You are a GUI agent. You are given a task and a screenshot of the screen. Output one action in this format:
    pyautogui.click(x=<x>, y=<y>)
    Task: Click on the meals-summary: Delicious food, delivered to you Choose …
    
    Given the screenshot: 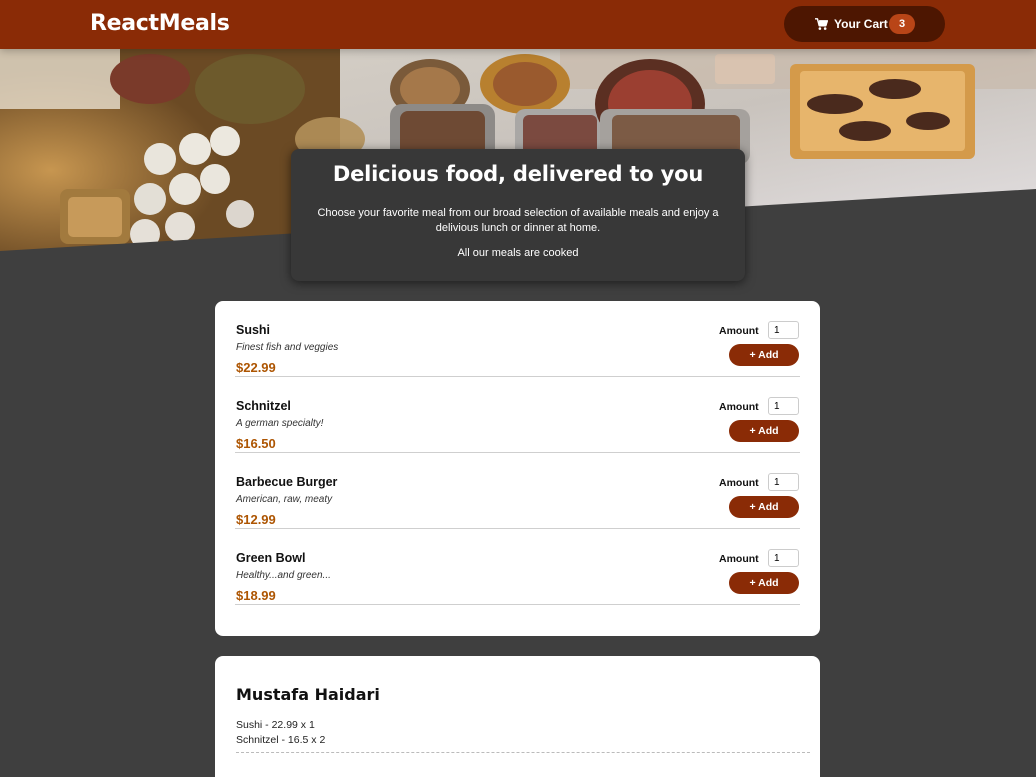 What is the action you would take?
    pyautogui.click(x=518, y=215)
    